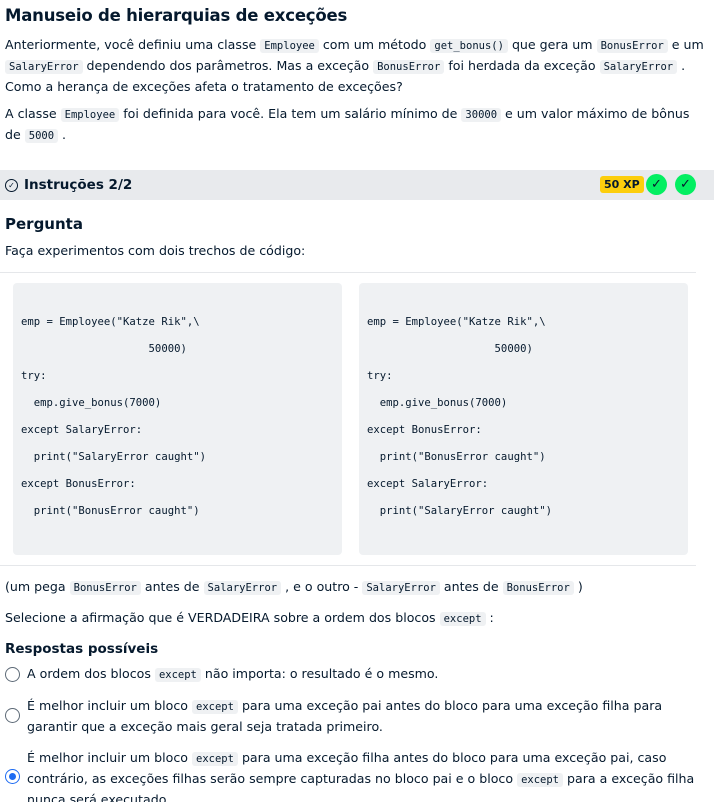  What do you see at coordinates (41, 136) in the screenshot?
I see `code-max-bonus: 5000` at bounding box center [41, 136].